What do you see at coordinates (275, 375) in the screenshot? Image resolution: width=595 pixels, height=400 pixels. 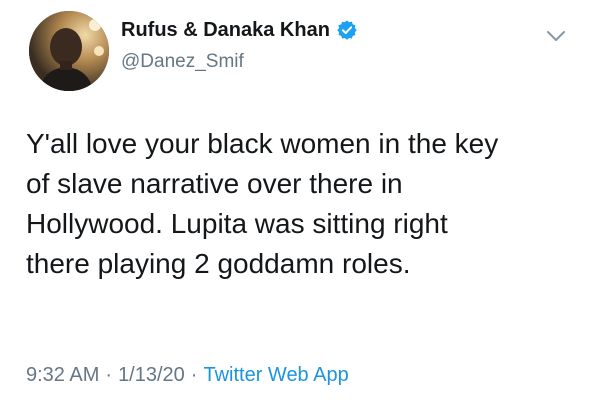 I see `tweet-source-link: Twitter Web App` at bounding box center [275, 375].